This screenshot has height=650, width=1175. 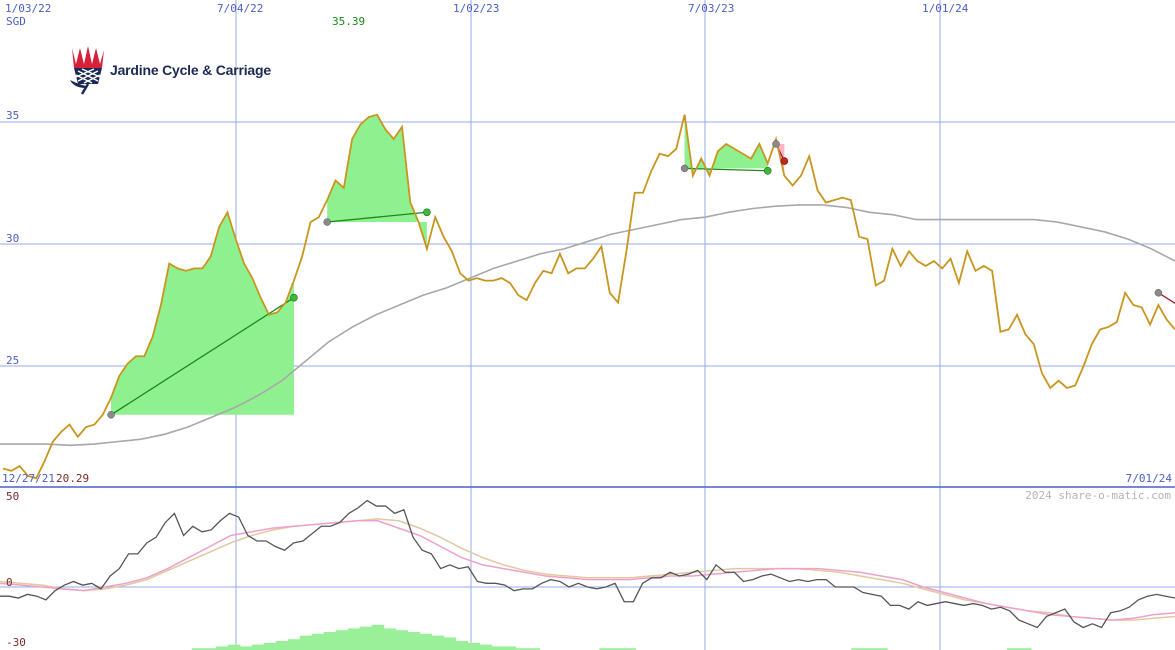 I want to click on low-value-label: 20.29, so click(x=73, y=478).